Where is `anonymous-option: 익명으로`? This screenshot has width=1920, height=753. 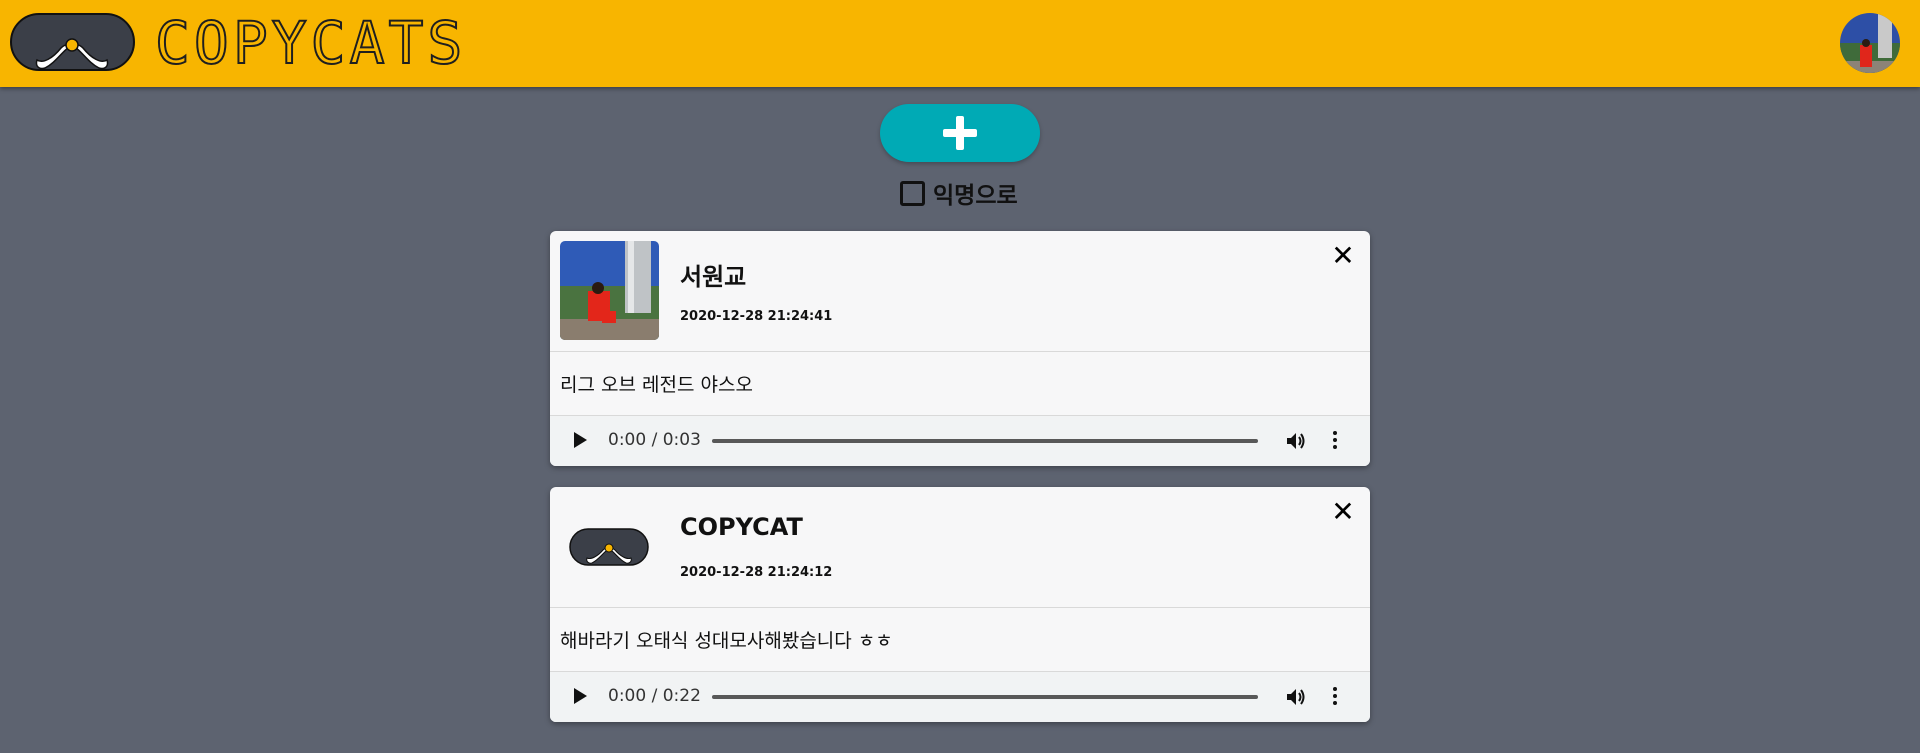
anonymous-option: 익명으로 is located at coordinates (959, 193).